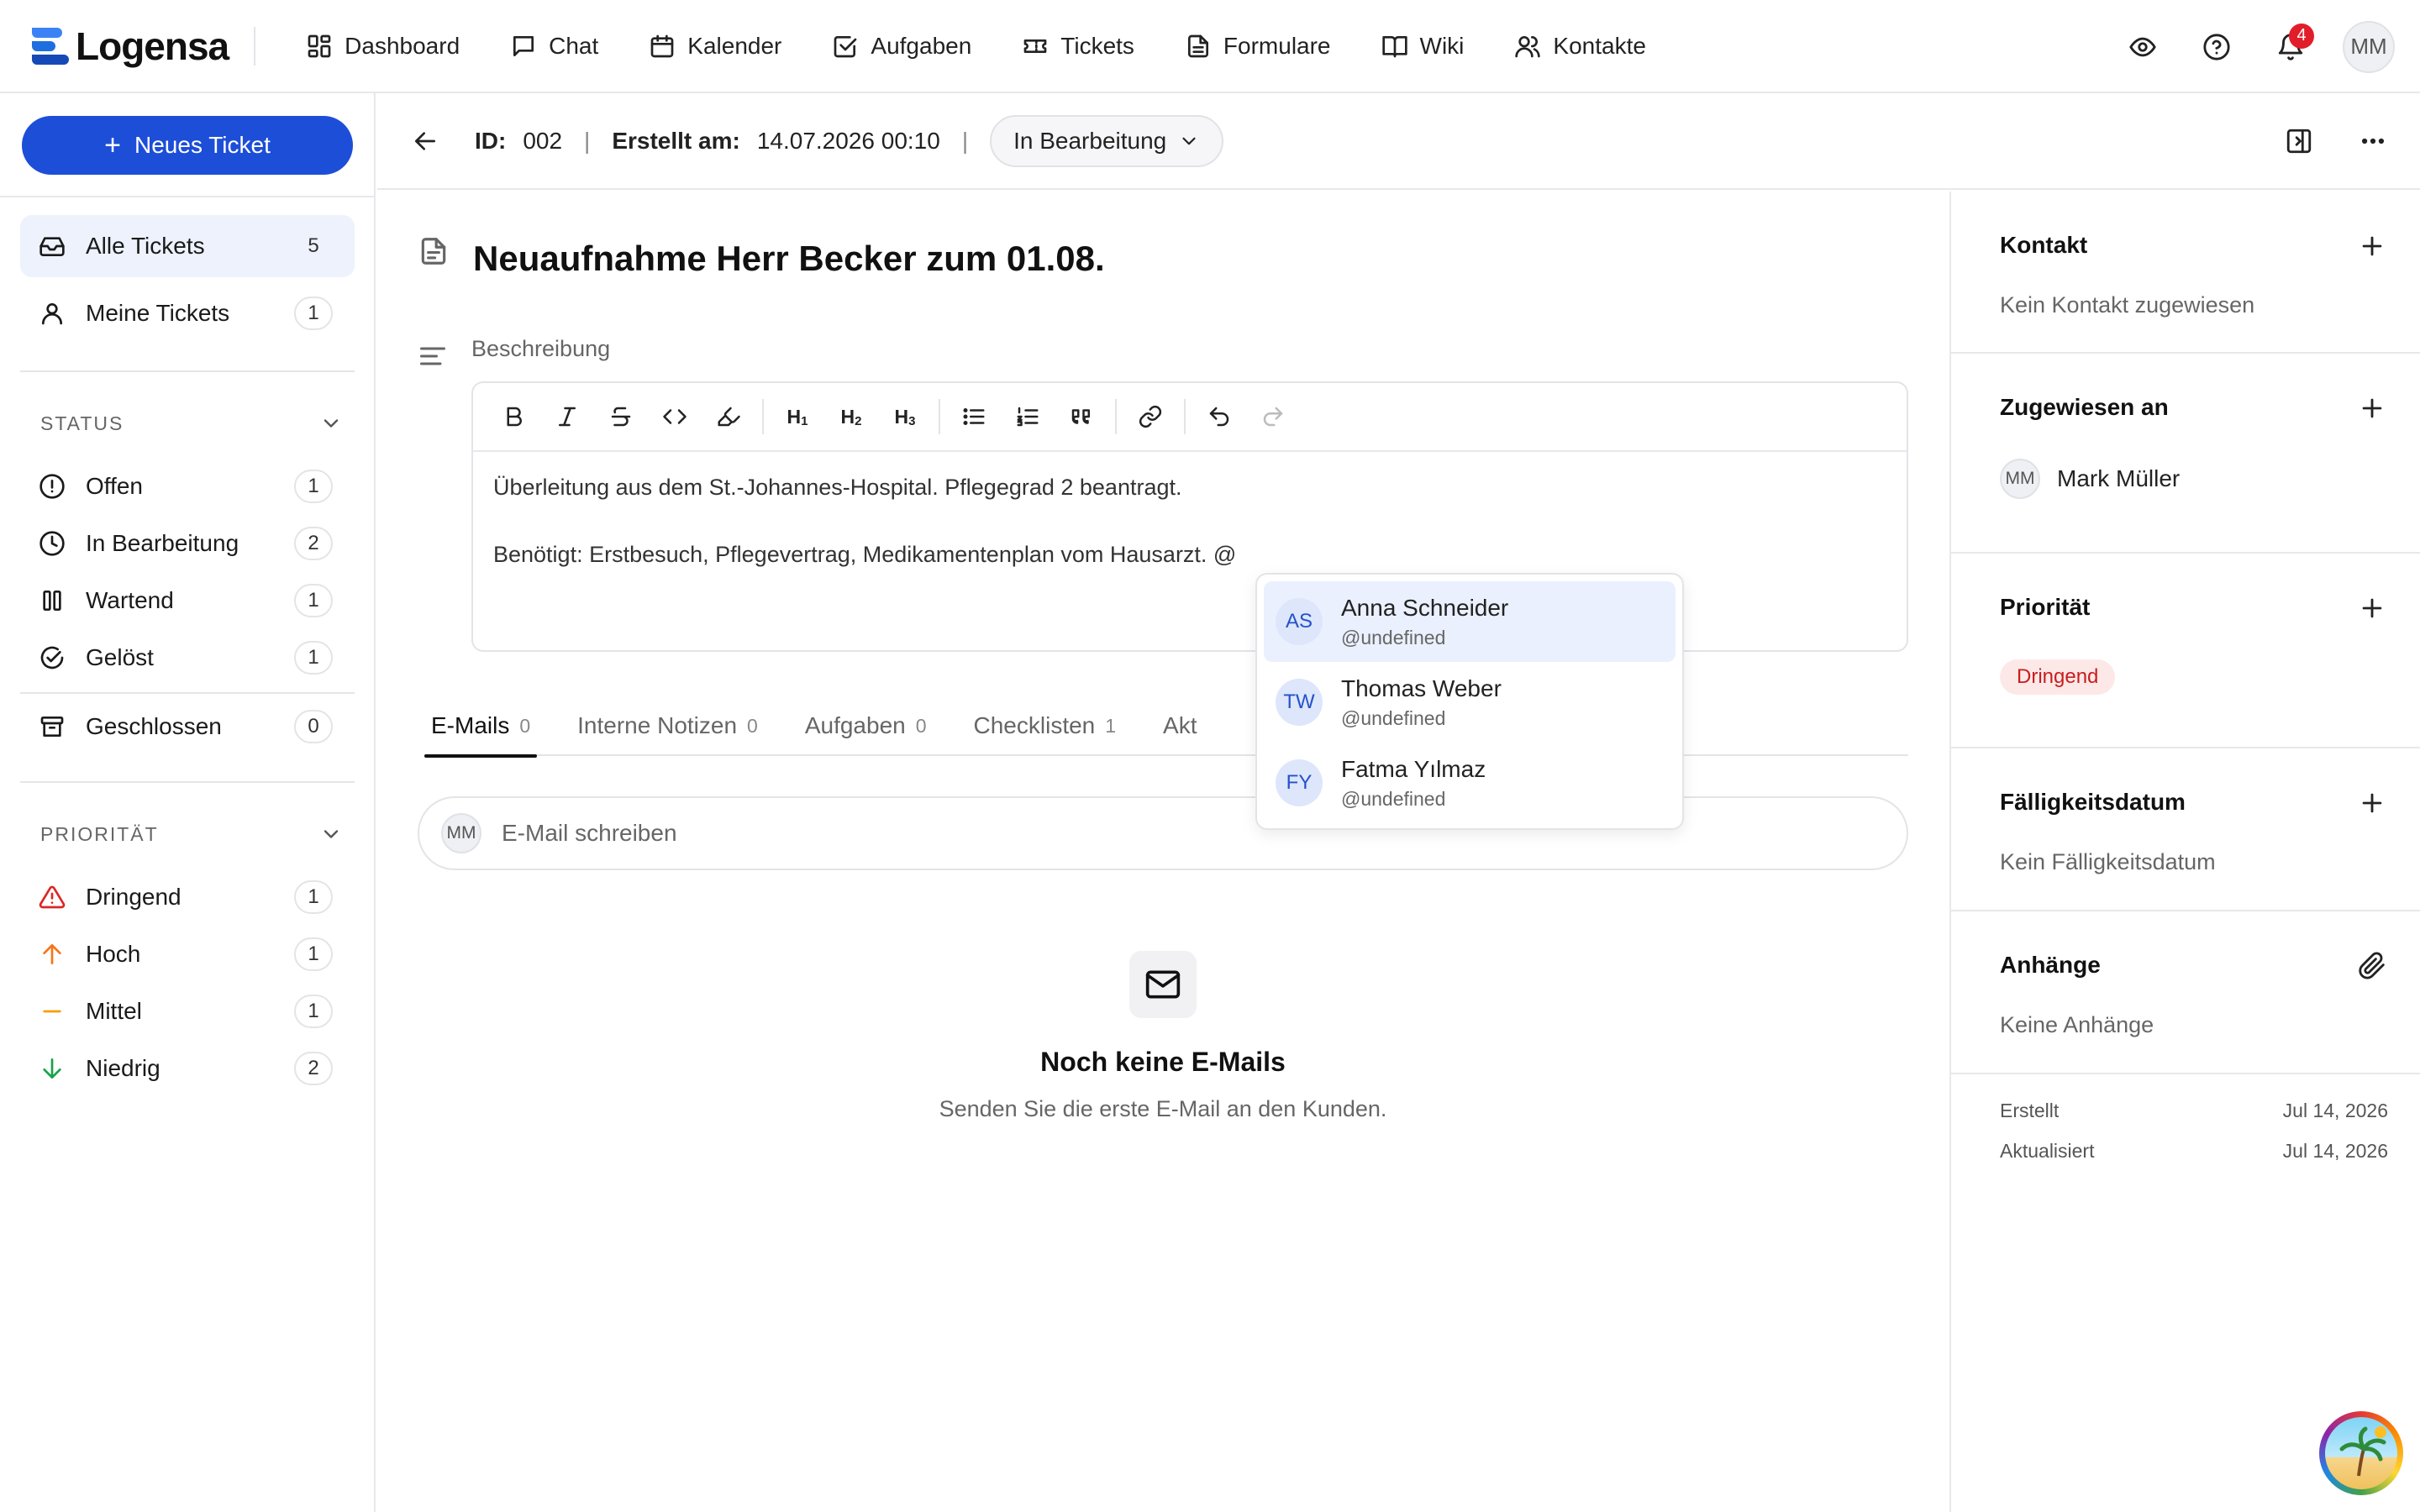 The width and height of the screenshot is (2420, 1512). I want to click on ordered-list-icon, so click(1028, 417).